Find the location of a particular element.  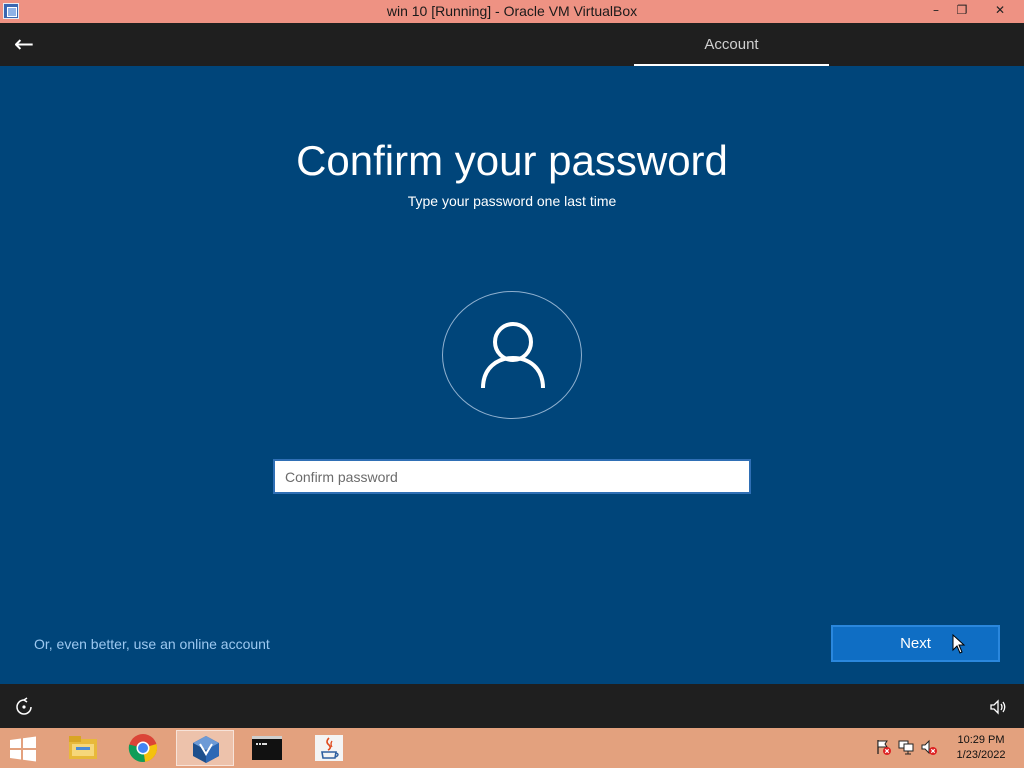

command-prompt-icon is located at coordinates (267, 748).